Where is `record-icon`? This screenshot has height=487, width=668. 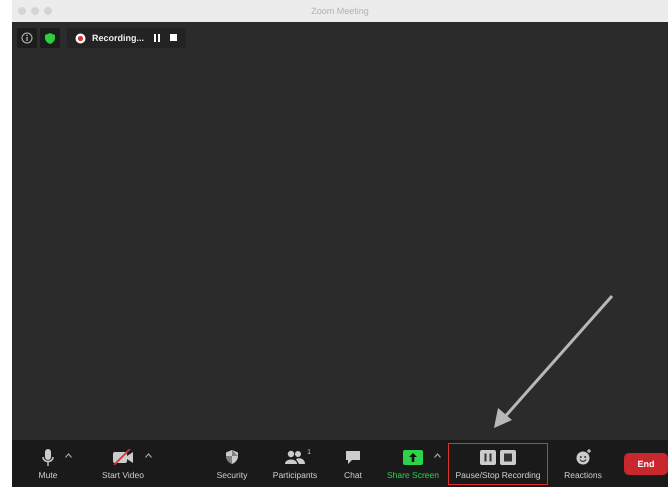 record-icon is located at coordinates (80, 38).